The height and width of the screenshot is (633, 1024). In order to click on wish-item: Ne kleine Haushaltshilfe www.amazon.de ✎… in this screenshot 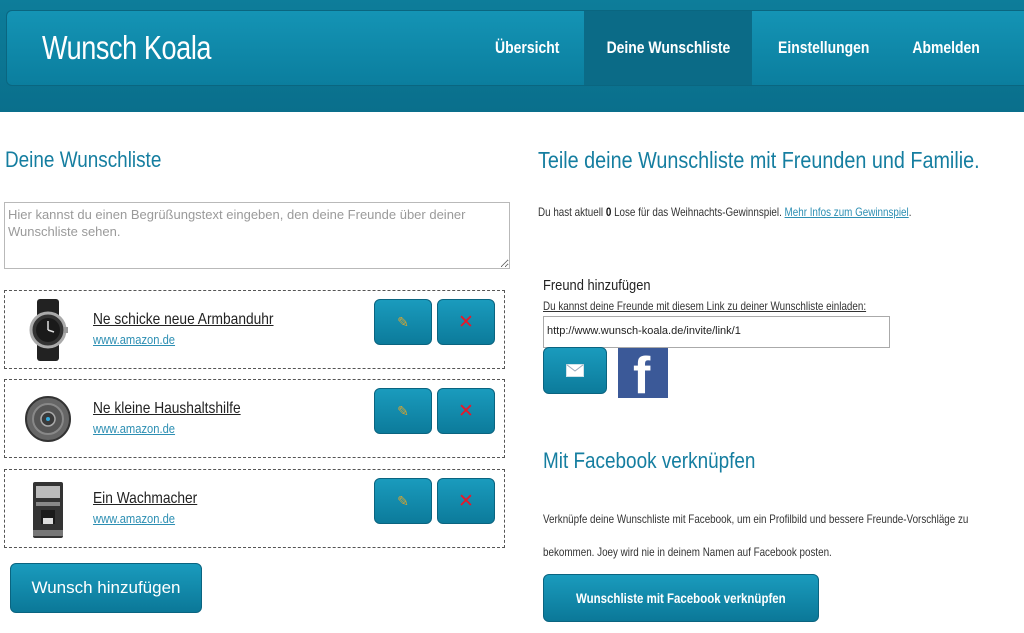, I will do `click(254, 418)`.